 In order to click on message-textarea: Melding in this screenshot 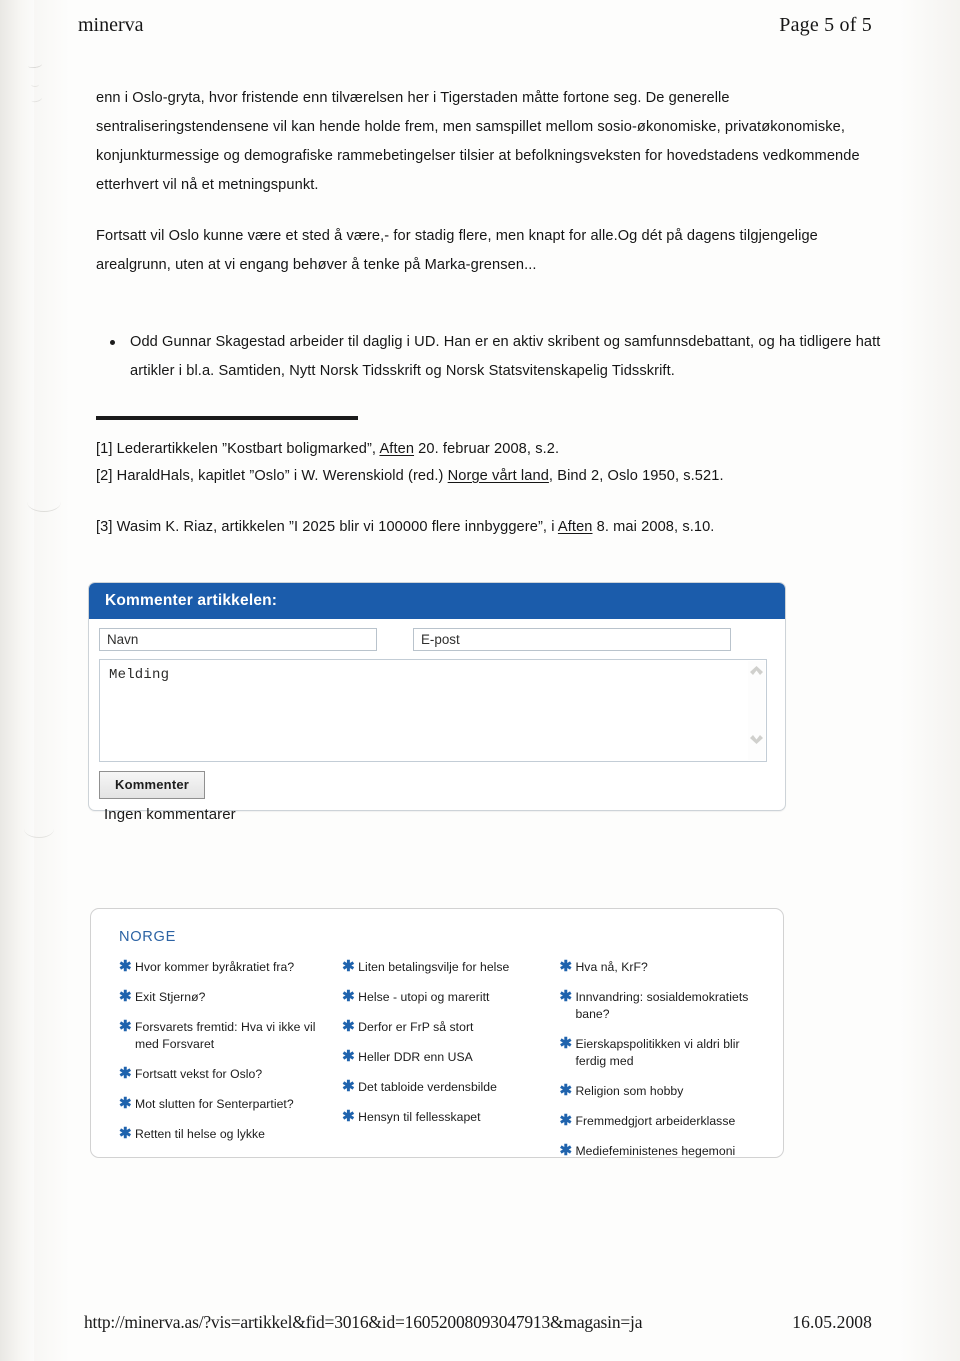, I will do `click(433, 710)`.